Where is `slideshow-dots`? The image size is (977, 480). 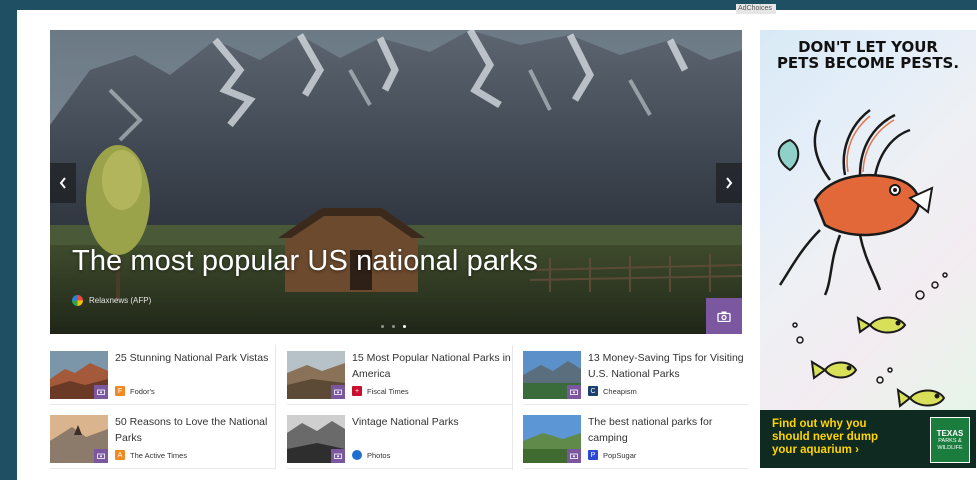 slideshow-dots is located at coordinates (393, 326).